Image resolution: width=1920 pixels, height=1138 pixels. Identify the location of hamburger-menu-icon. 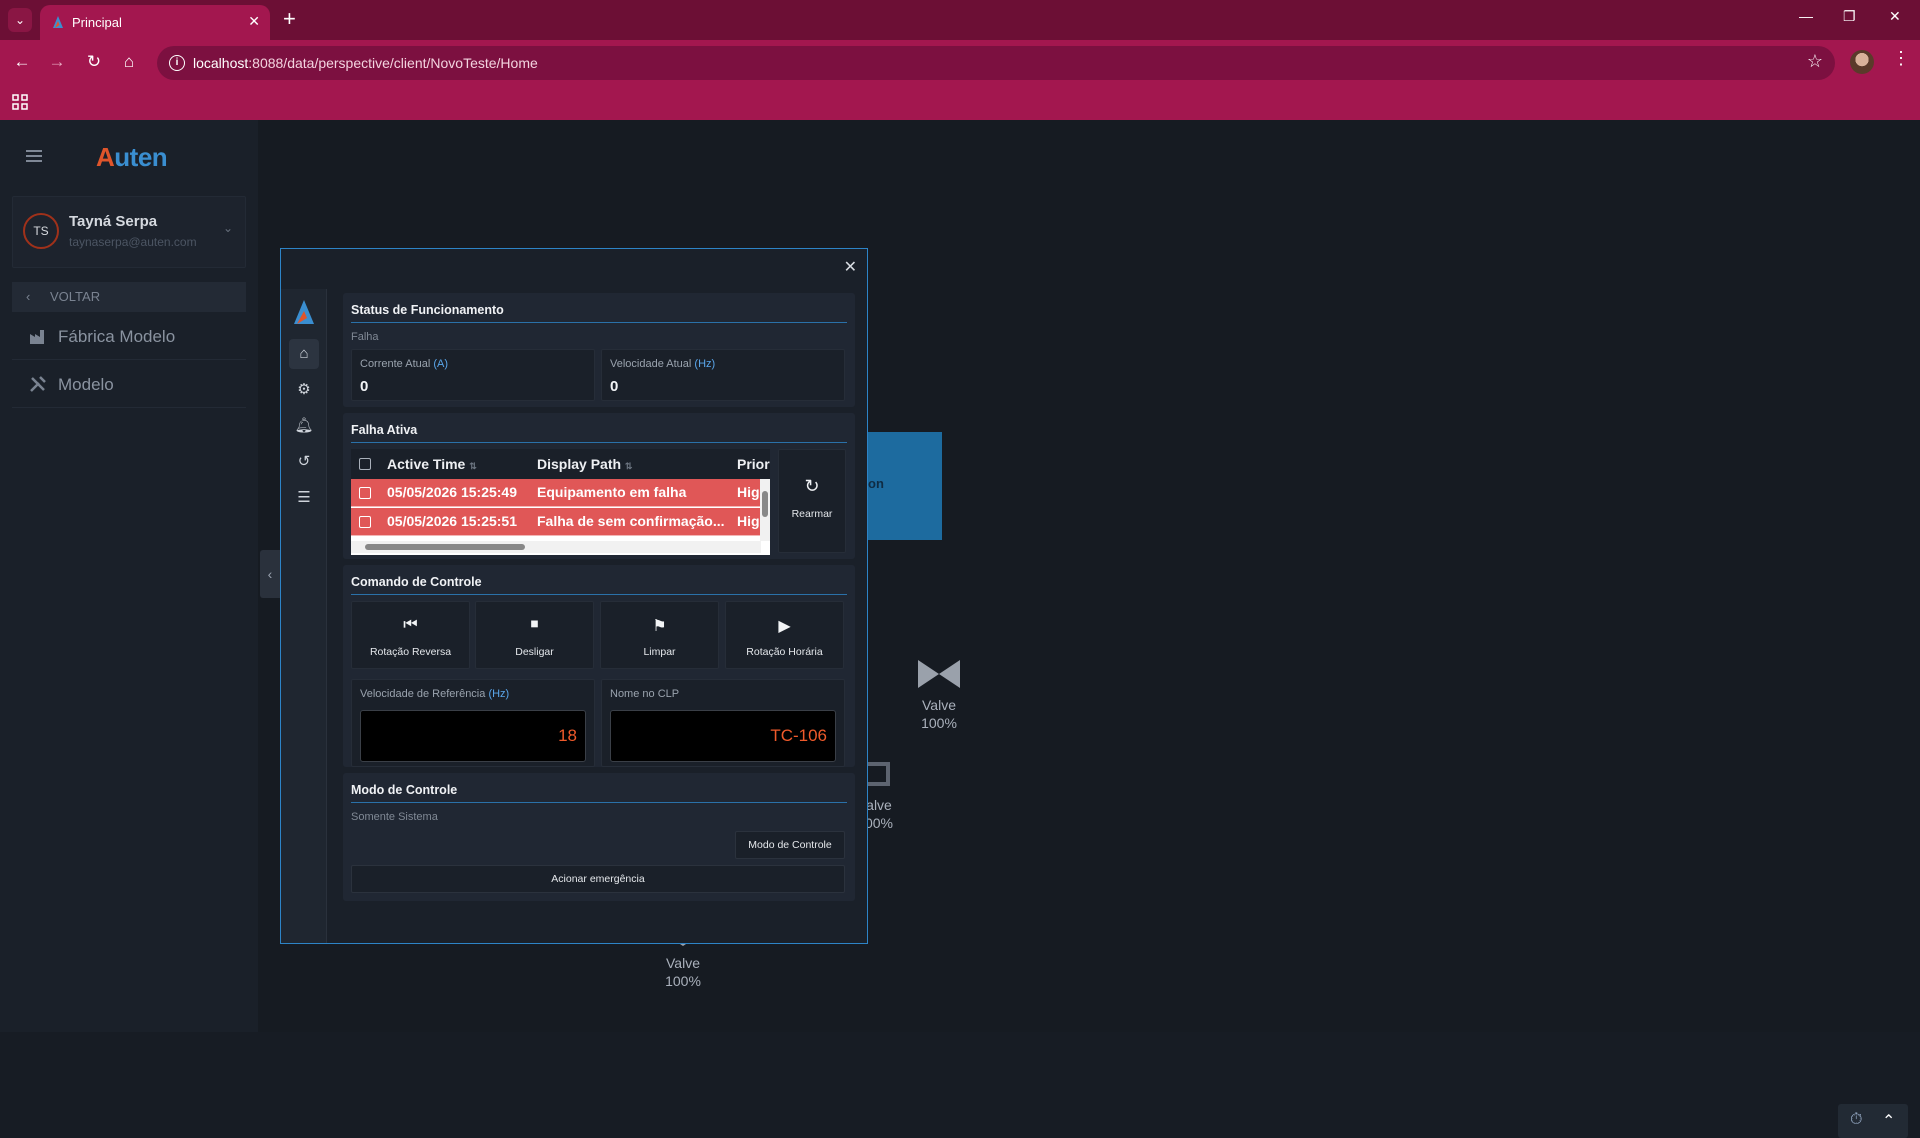
(34, 156).